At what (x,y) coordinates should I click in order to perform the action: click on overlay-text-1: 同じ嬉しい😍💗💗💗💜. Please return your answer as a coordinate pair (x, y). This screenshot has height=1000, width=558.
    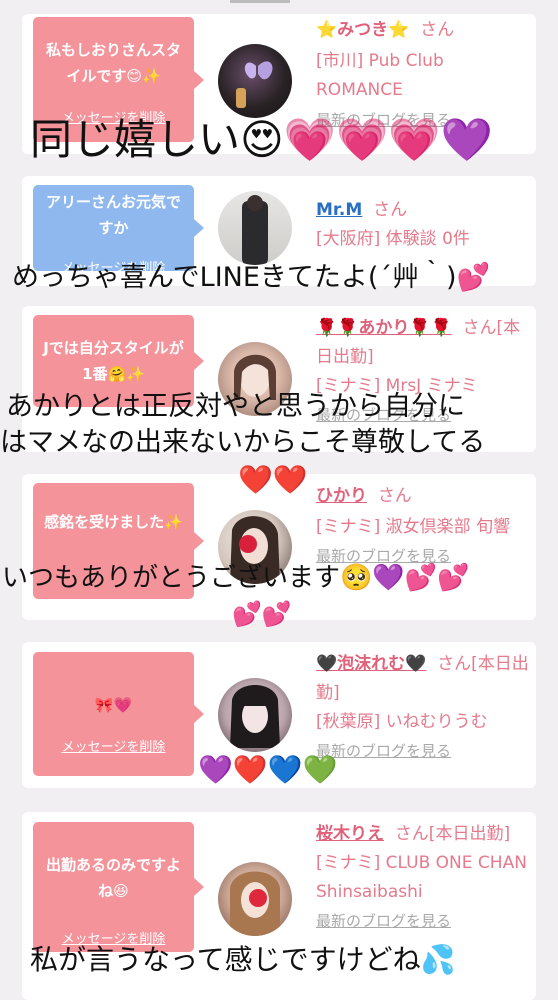
    Looking at the image, I should click on (261, 139).